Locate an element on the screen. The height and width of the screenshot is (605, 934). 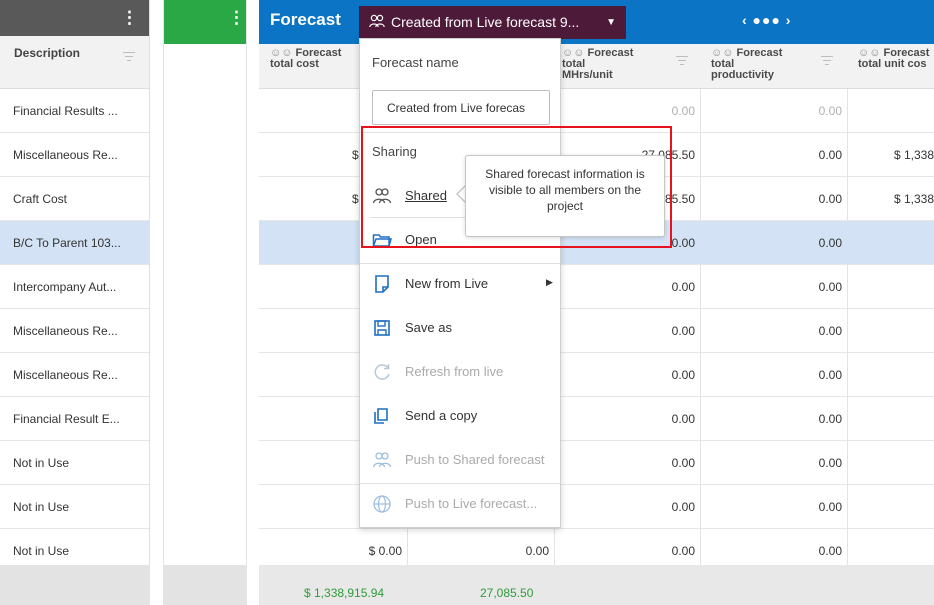
description-row: Craft Cost is located at coordinates (74, 199).